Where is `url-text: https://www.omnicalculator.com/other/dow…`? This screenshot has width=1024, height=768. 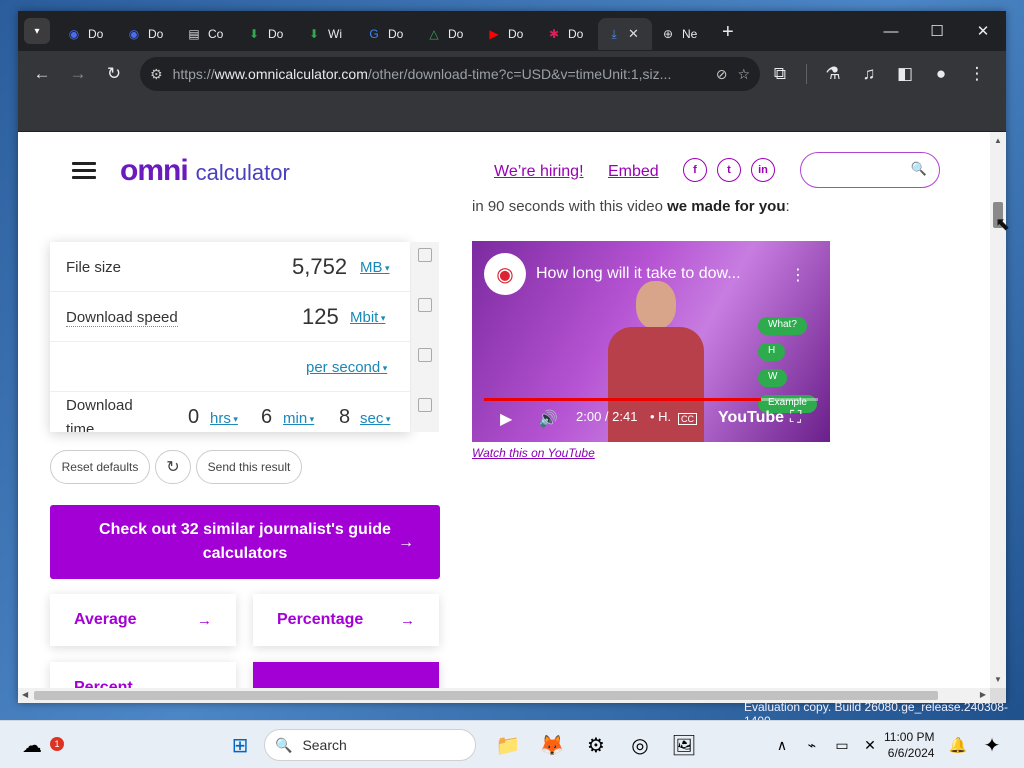 url-text: https://www.omnicalculator.com/other/dow… is located at coordinates (439, 74).